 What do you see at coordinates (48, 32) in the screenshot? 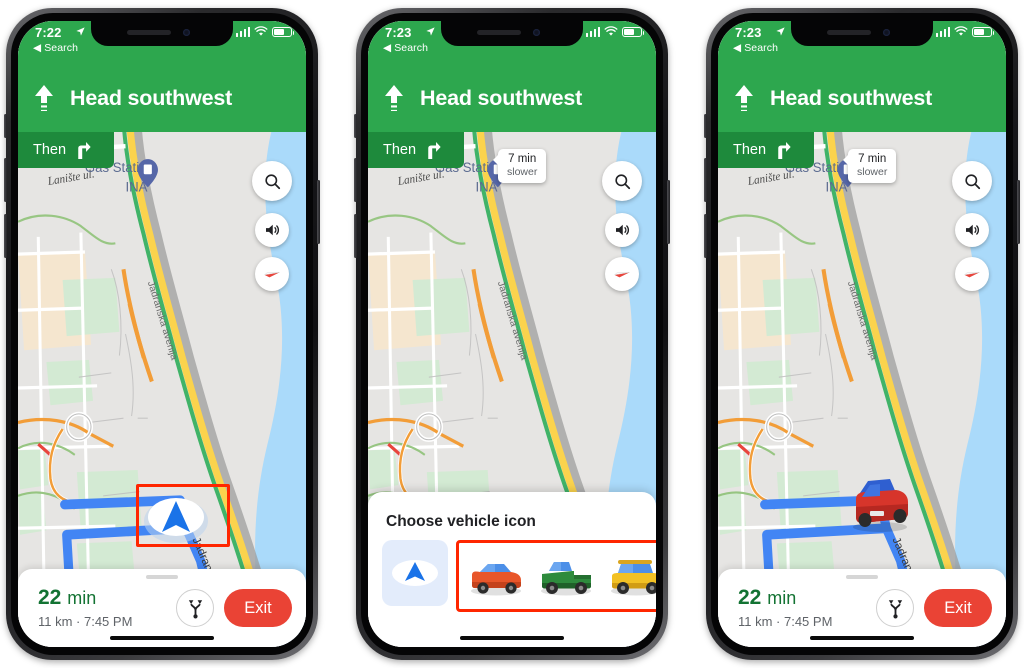
I see `status-time: 7:22` at bounding box center [48, 32].